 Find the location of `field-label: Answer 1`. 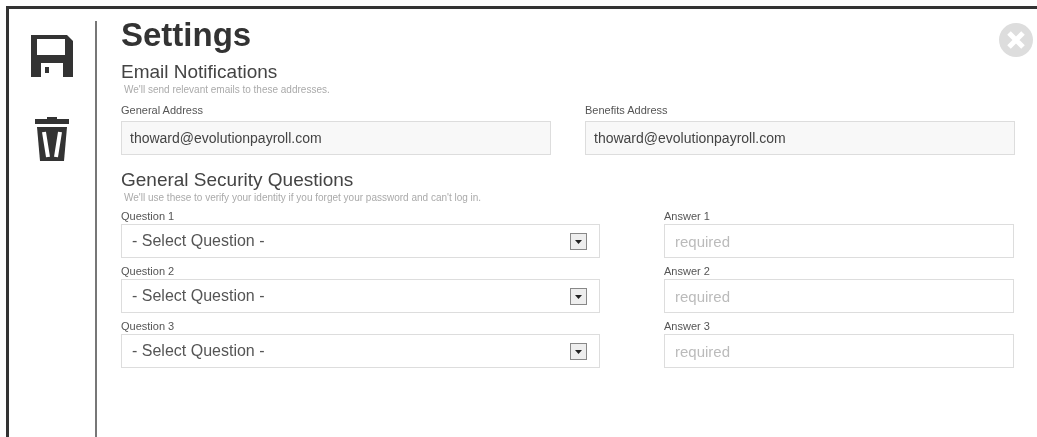

field-label: Answer 1 is located at coordinates (687, 216).